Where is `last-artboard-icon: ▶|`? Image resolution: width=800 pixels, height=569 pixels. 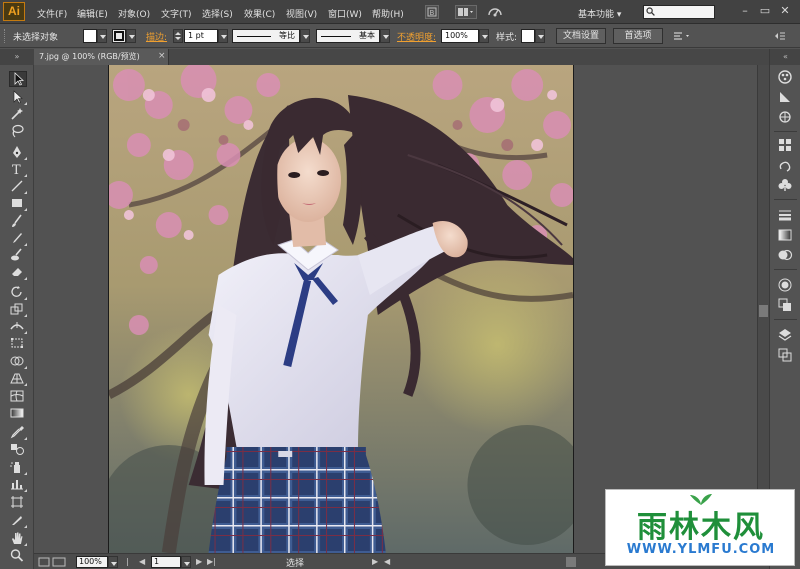 last-artboard-icon: ▶| is located at coordinates (211, 562).